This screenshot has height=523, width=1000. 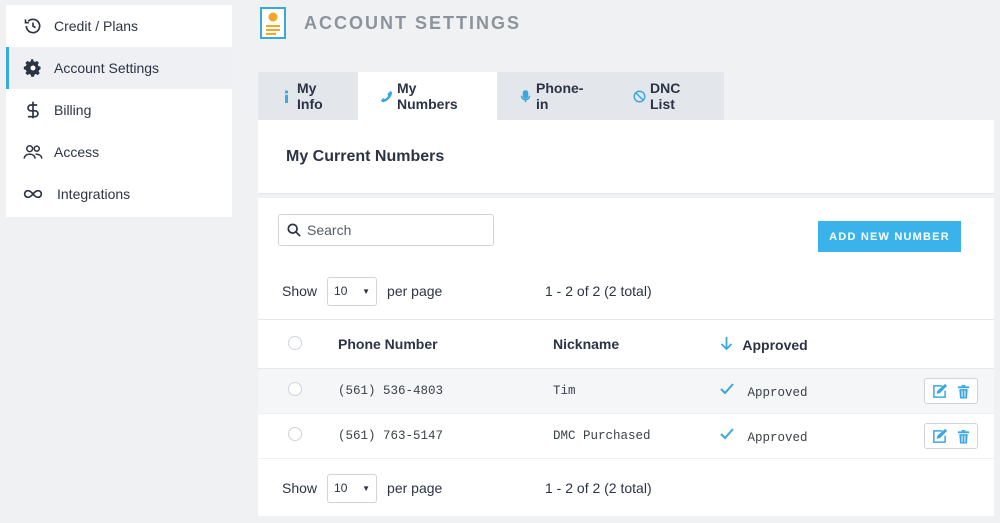 I want to click on sidebar-item-label: Billing, so click(x=73, y=110).